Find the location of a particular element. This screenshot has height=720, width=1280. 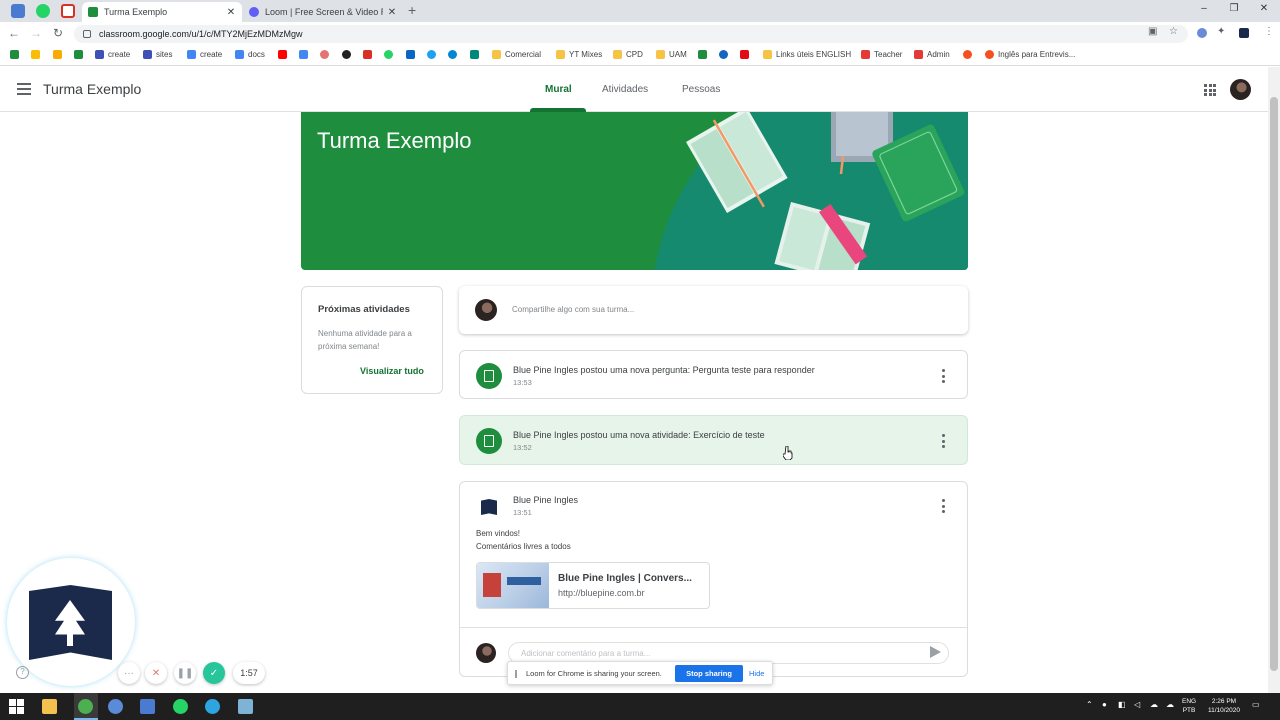

system-clock: 2:26 PM 11/10/2020 is located at coordinates (1224, 706).